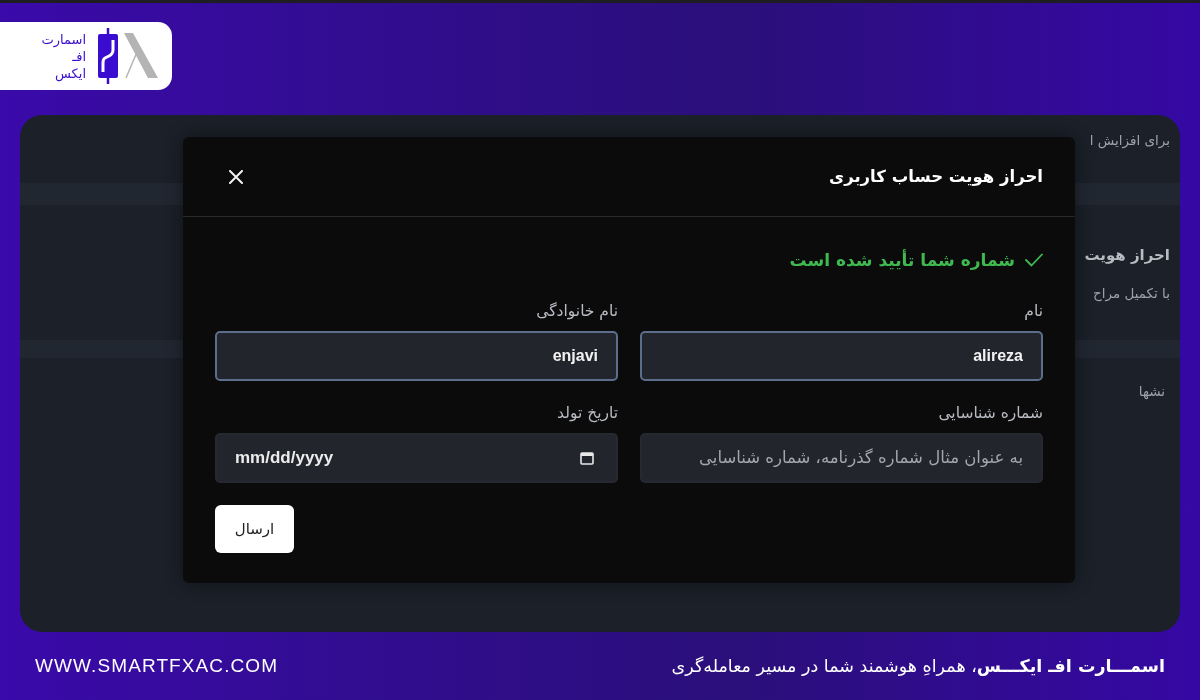 This screenshot has height=700, width=1200. What do you see at coordinates (990, 413) in the screenshot?
I see `field-label: شماره شناسایی` at bounding box center [990, 413].